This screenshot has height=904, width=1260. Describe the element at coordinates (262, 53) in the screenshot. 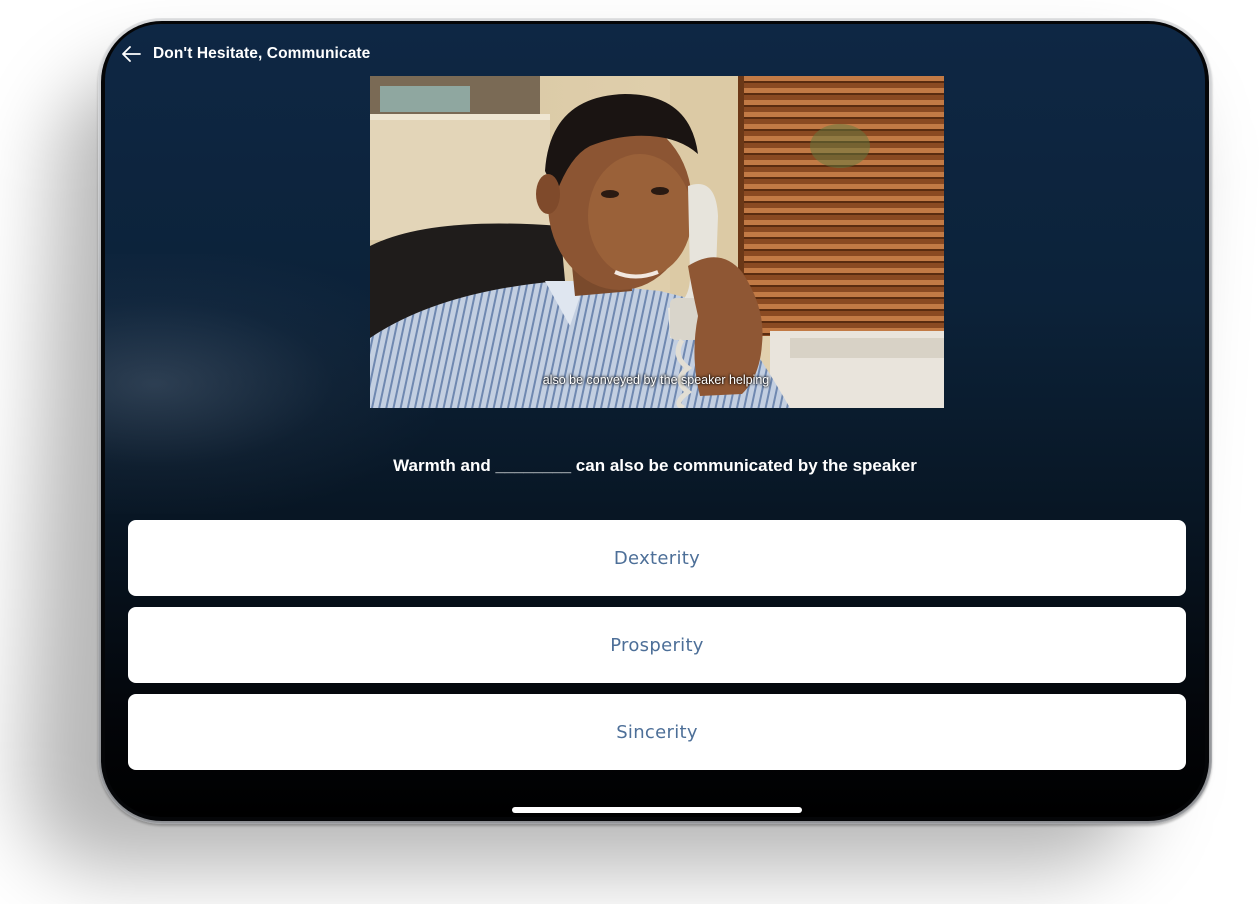

I see `page-title: Don't Hesitate, Communicate` at that location.